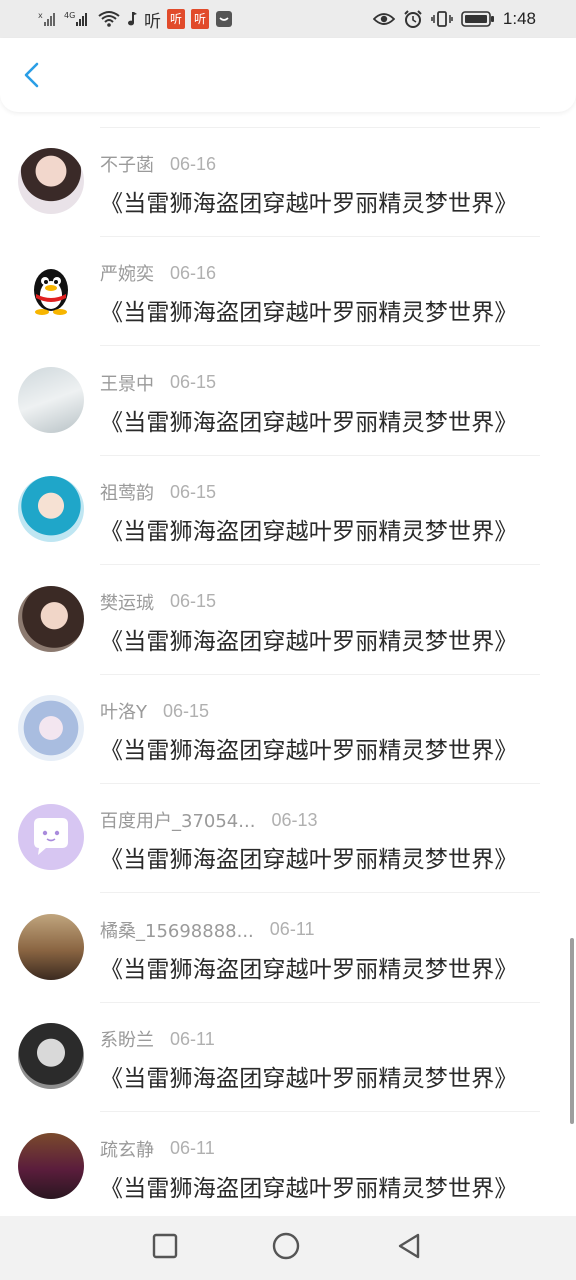 Image resolution: width=576 pixels, height=1280 pixels. Describe the element at coordinates (200, 19) in the screenshot. I see `ting-notification-badge-2: 听` at that location.